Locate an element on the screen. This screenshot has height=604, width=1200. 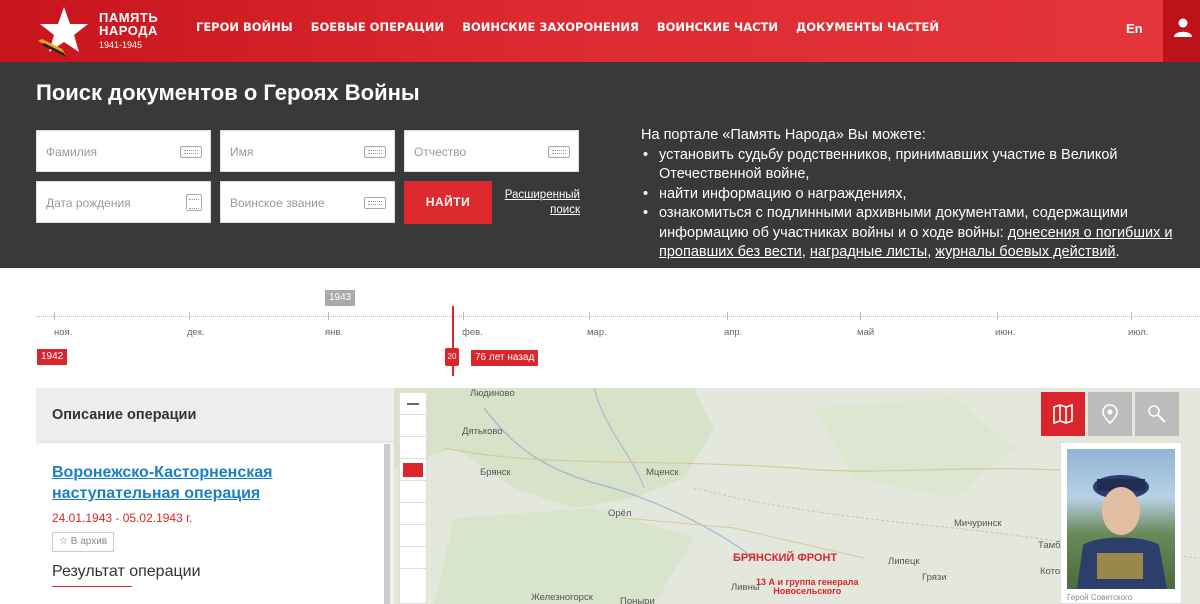
pin-search-icon is located at coordinates (1157, 414).